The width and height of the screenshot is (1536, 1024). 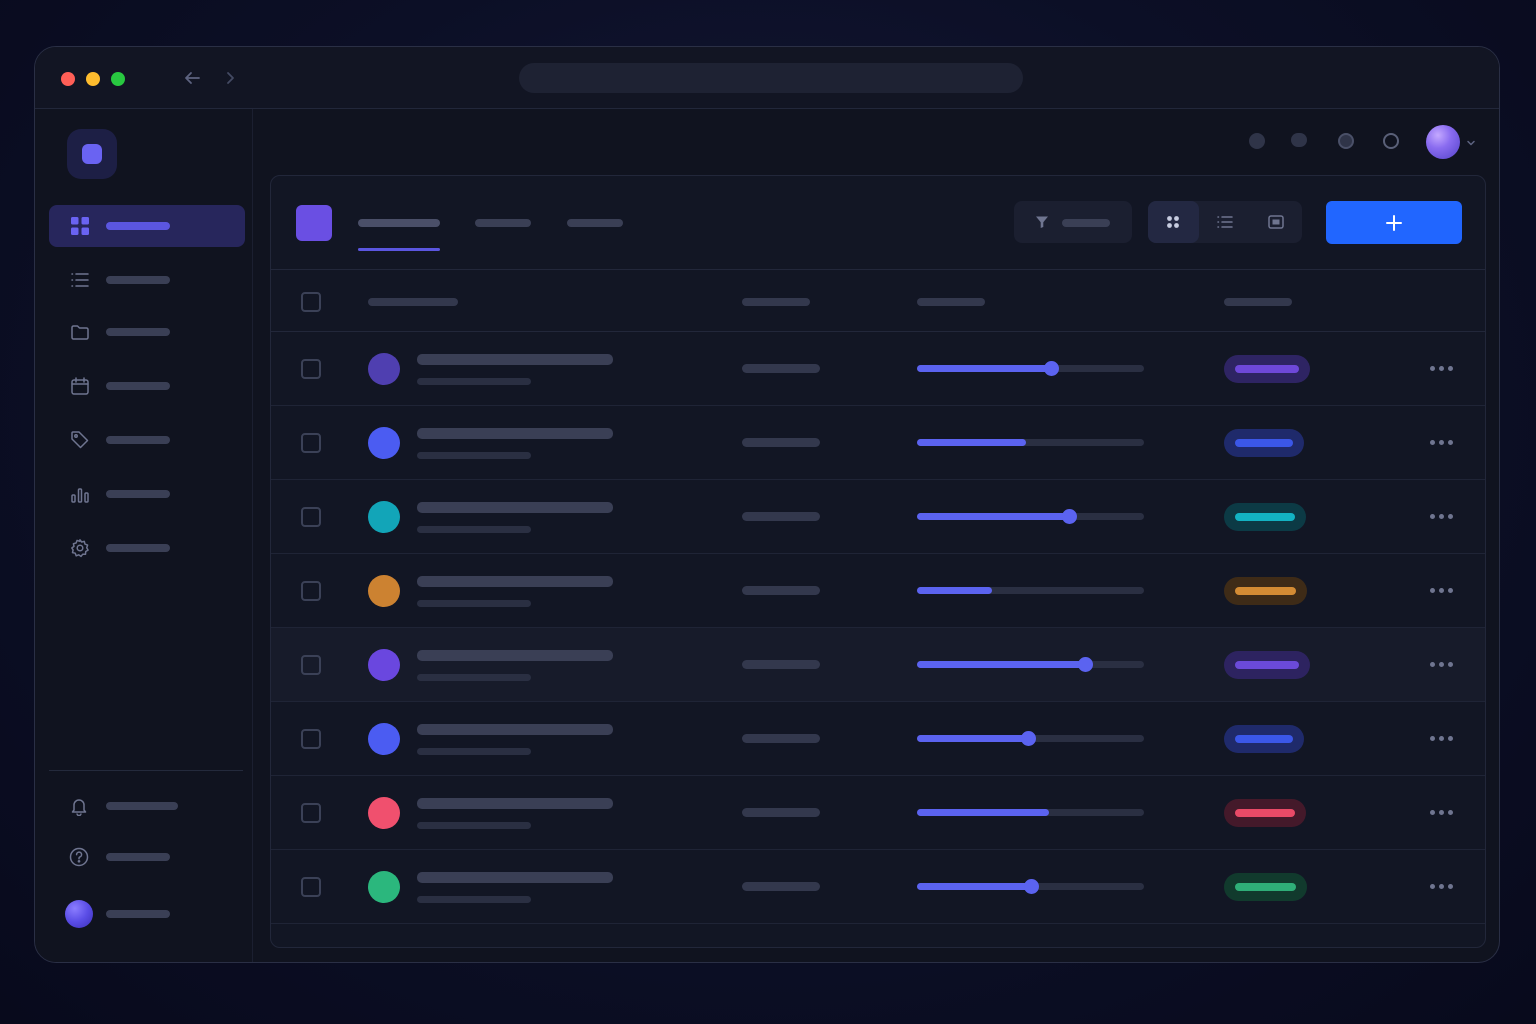 What do you see at coordinates (147, 914) in the screenshot?
I see `sidebar-item-profile` at bounding box center [147, 914].